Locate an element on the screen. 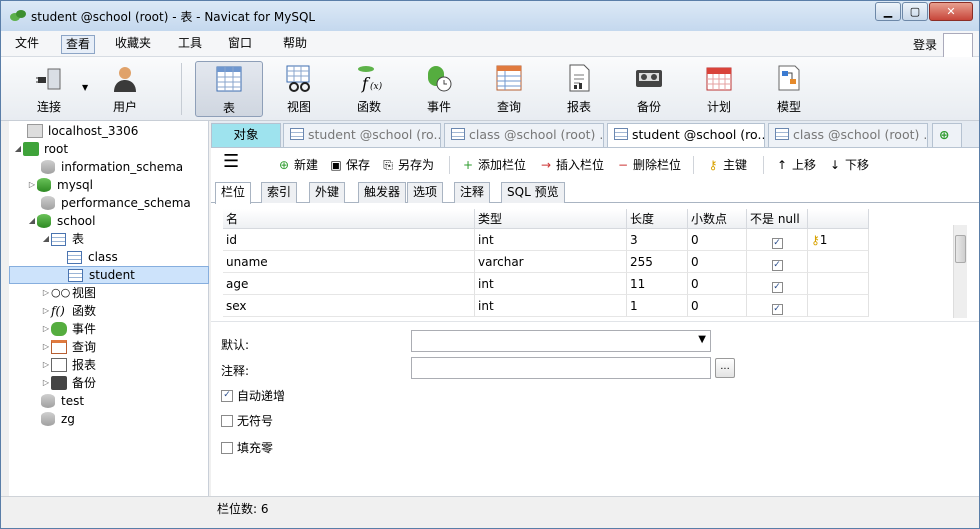  tree-zg: zg is located at coordinates (58, 419).